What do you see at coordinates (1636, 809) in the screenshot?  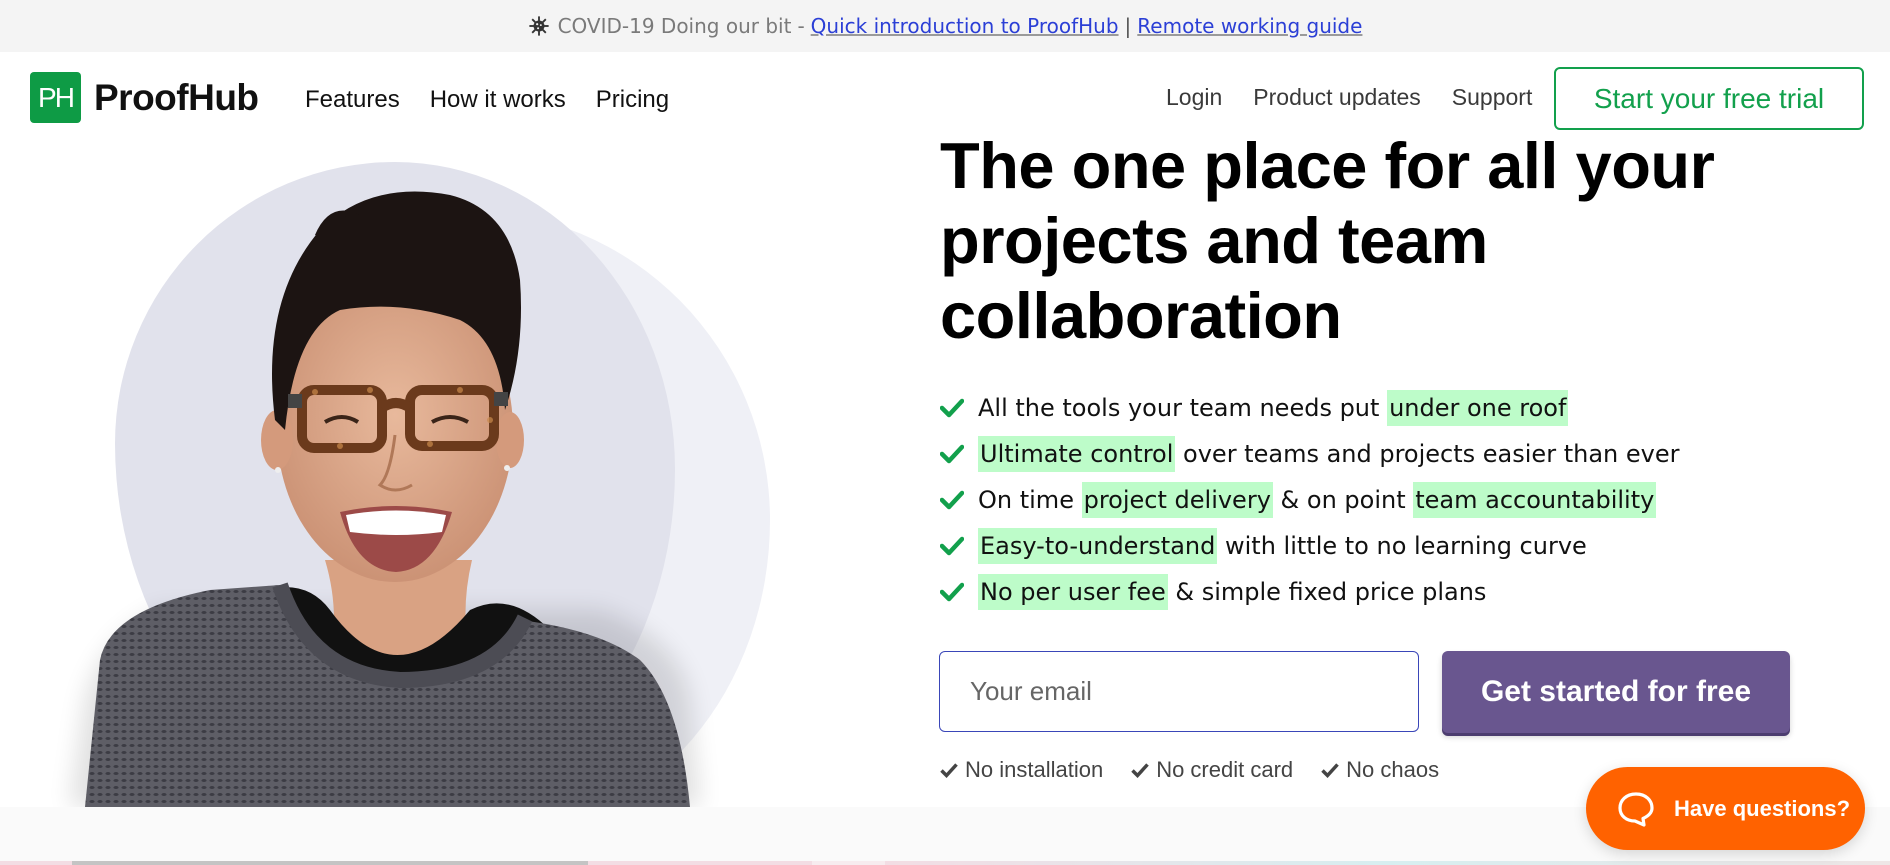 I see `chat-bubble-icon` at bounding box center [1636, 809].